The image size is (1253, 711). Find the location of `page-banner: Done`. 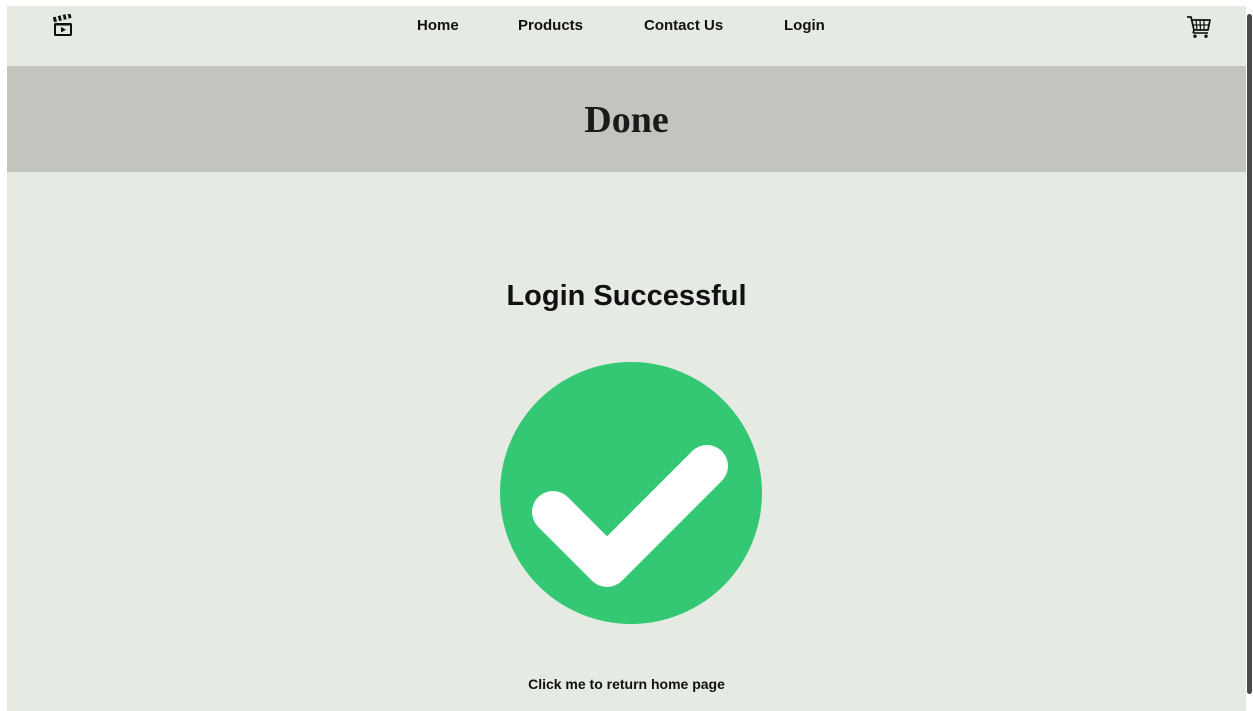

page-banner: Done is located at coordinates (626, 119).